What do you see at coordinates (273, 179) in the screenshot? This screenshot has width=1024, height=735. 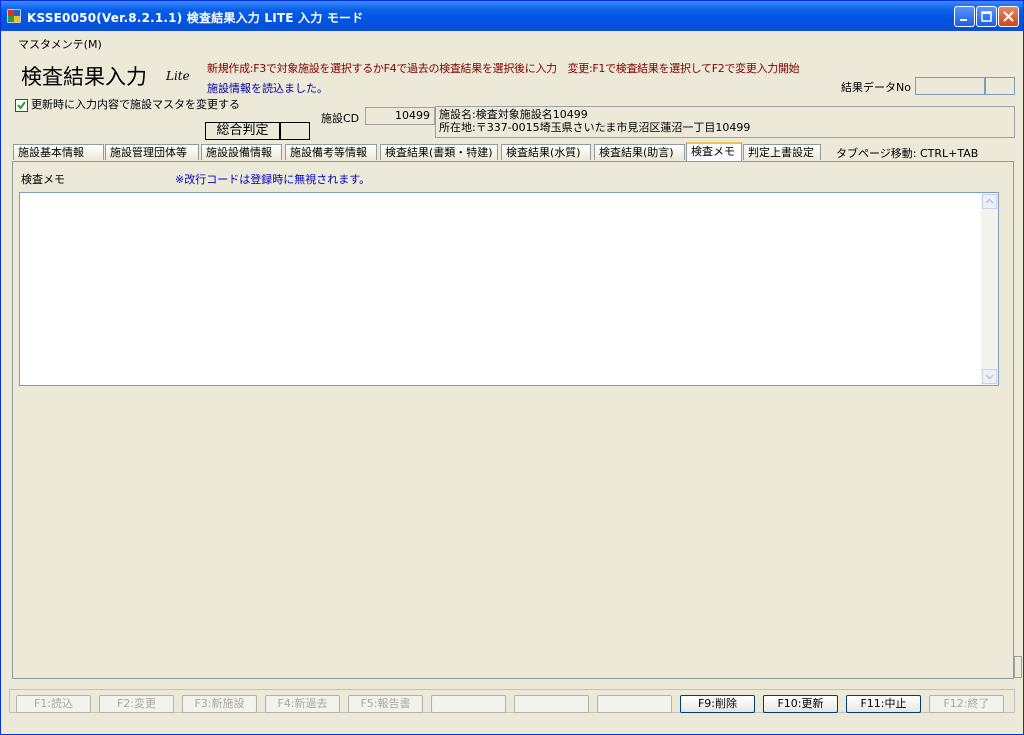 I see `memo-note: ※改行コードは登録時に無視されます。` at bounding box center [273, 179].